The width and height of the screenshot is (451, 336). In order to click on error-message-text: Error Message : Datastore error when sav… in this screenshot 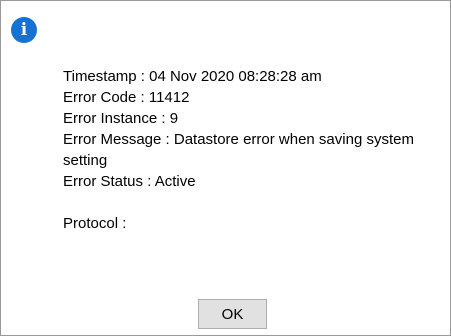, I will do `click(238, 150)`.